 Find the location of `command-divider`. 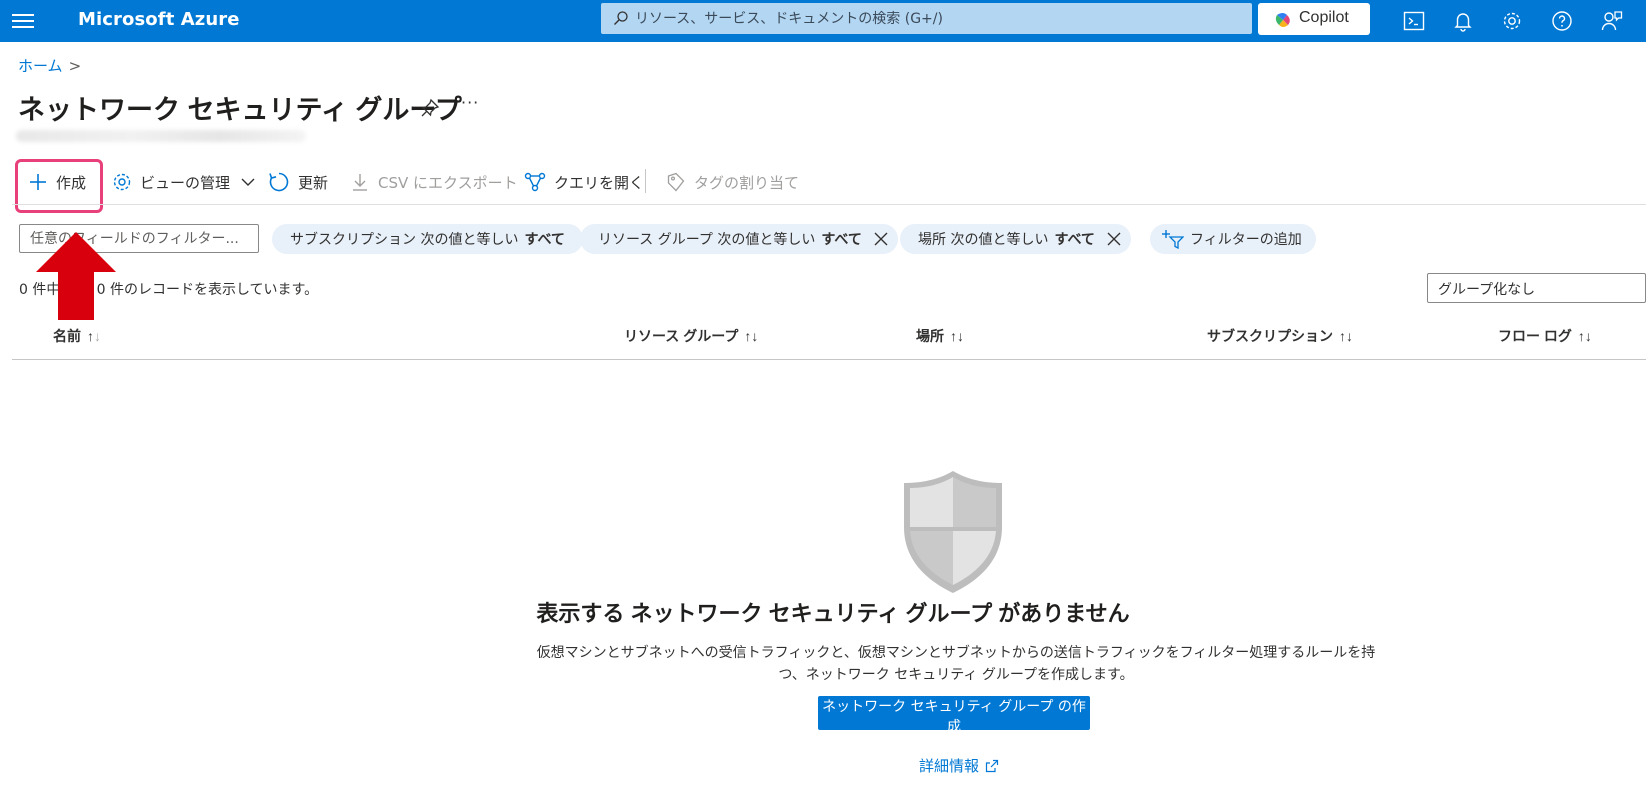

command-divider is located at coordinates (645, 181).